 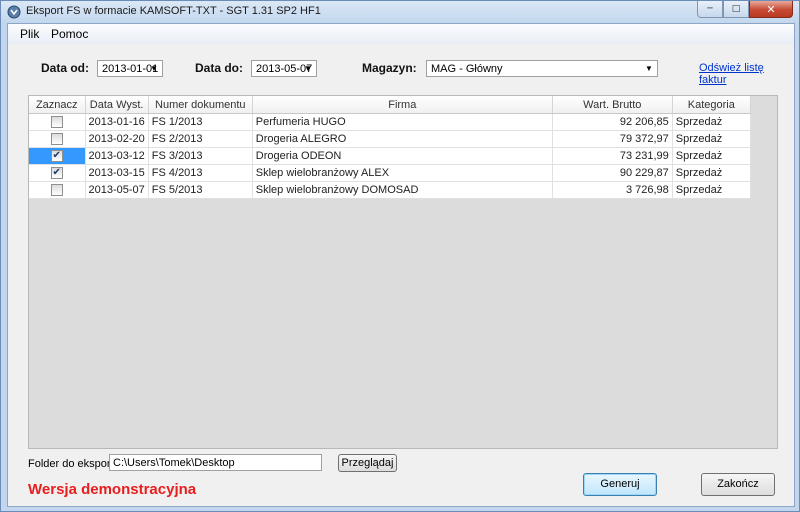 What do you see at coordinates (117, 173) in the screenshot?
I see `cell-date: 2013-03-15` at bounding box center [117, 173].